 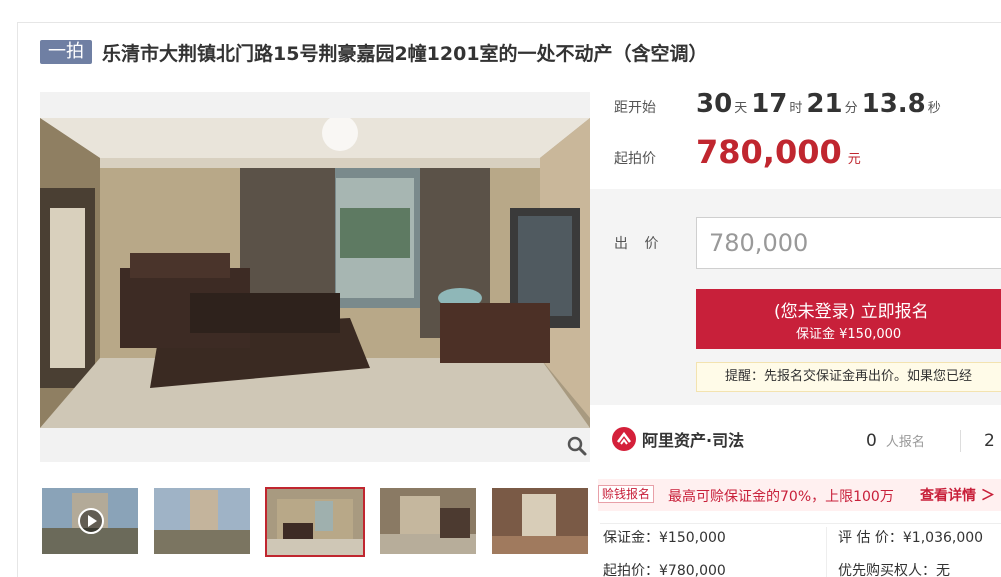 I want to click on magnifier-icon, so click(x=577, y=446).